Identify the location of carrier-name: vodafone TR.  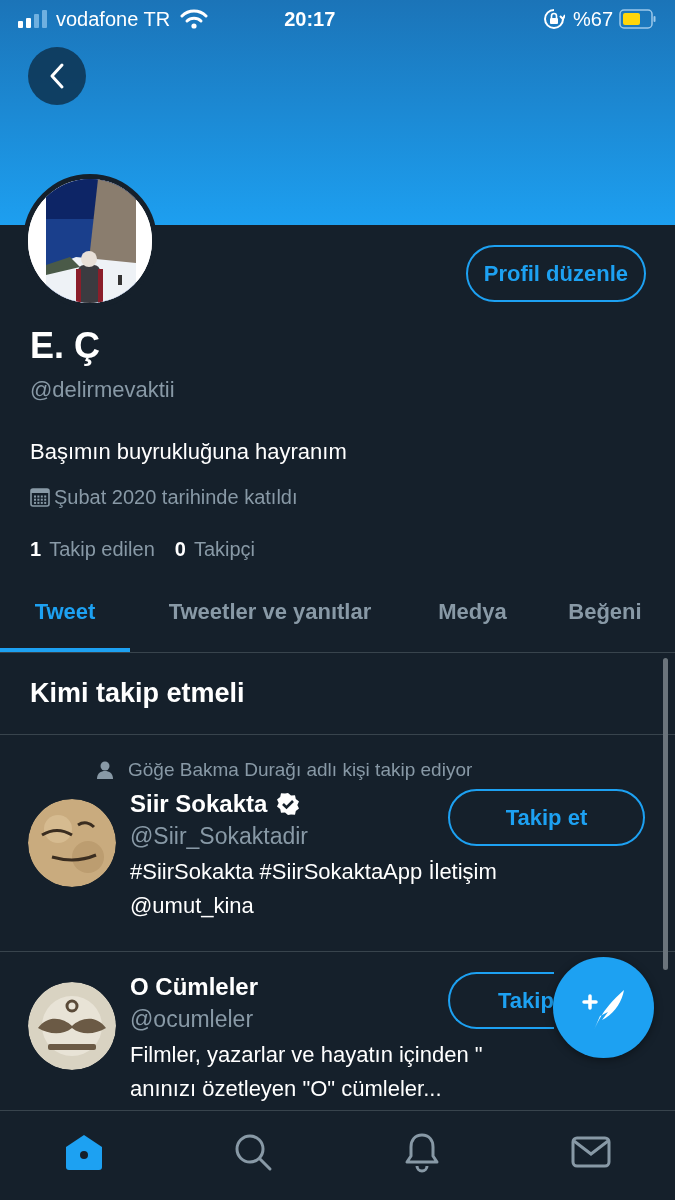
(113, 19).